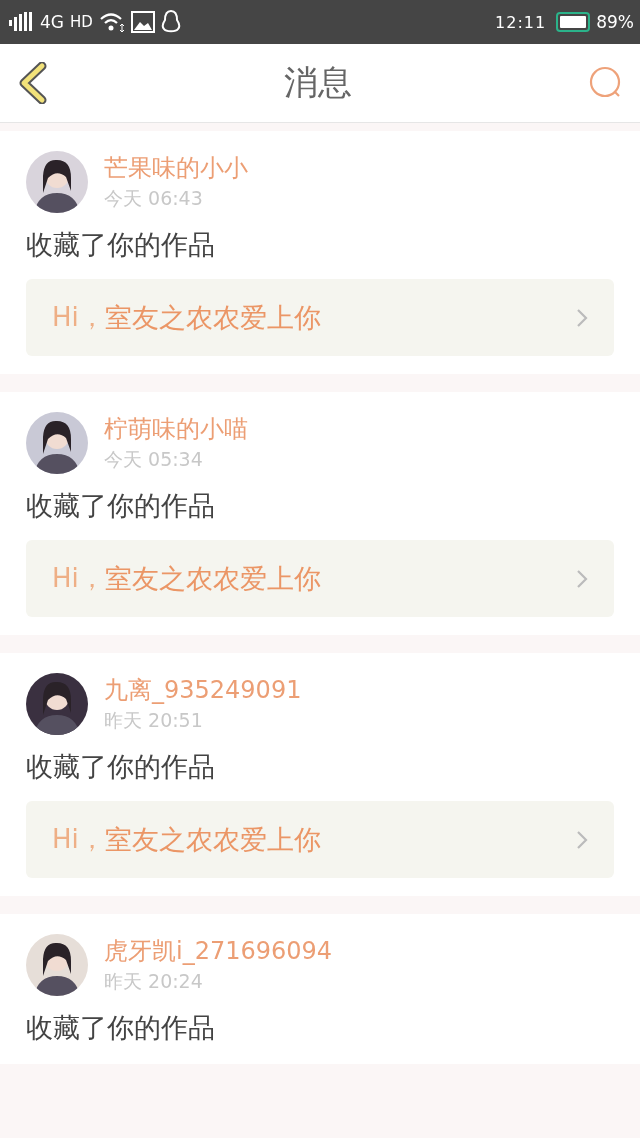 Image resolution: width=640 pixels, height=1138 pixels. What do you see at coordinates (81, 22) in the screenshot?
I see `hd-indicator: HD` at bounding box center [81, 22].